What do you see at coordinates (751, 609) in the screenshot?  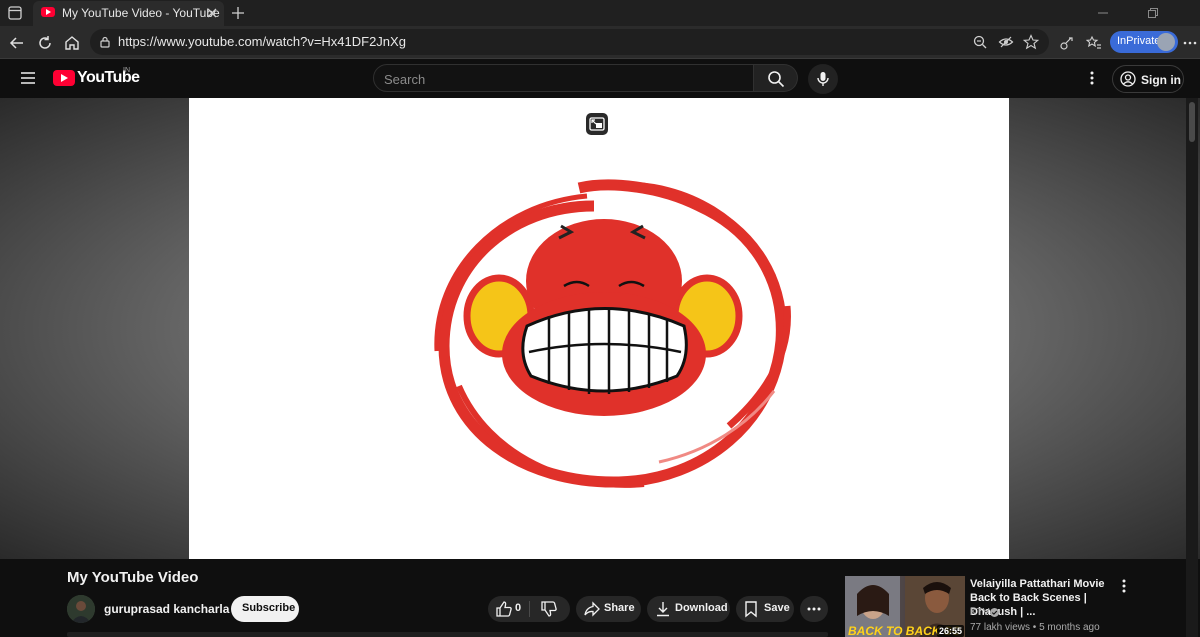 I see `bookmark-icon` at bounding box center [751, 609].